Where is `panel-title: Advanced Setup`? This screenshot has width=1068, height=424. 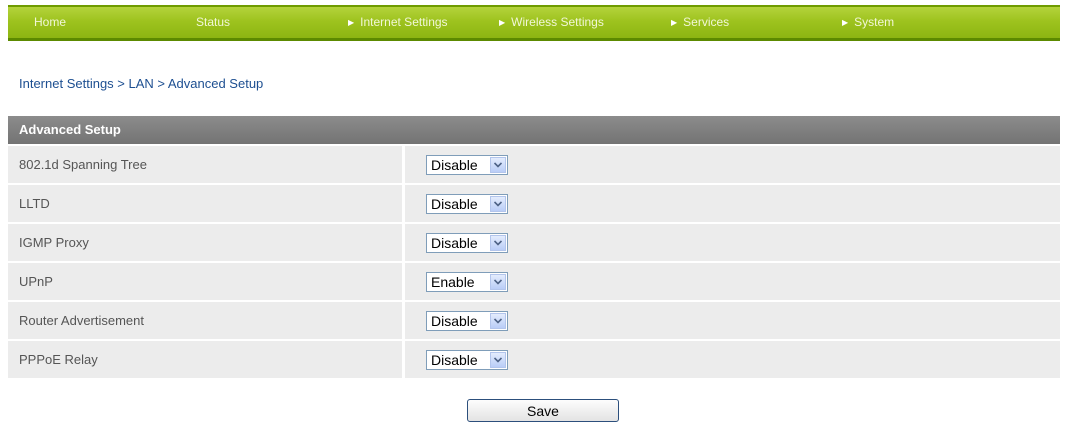 panel-title: Advanced Setup is located at coordinates (534, 130).